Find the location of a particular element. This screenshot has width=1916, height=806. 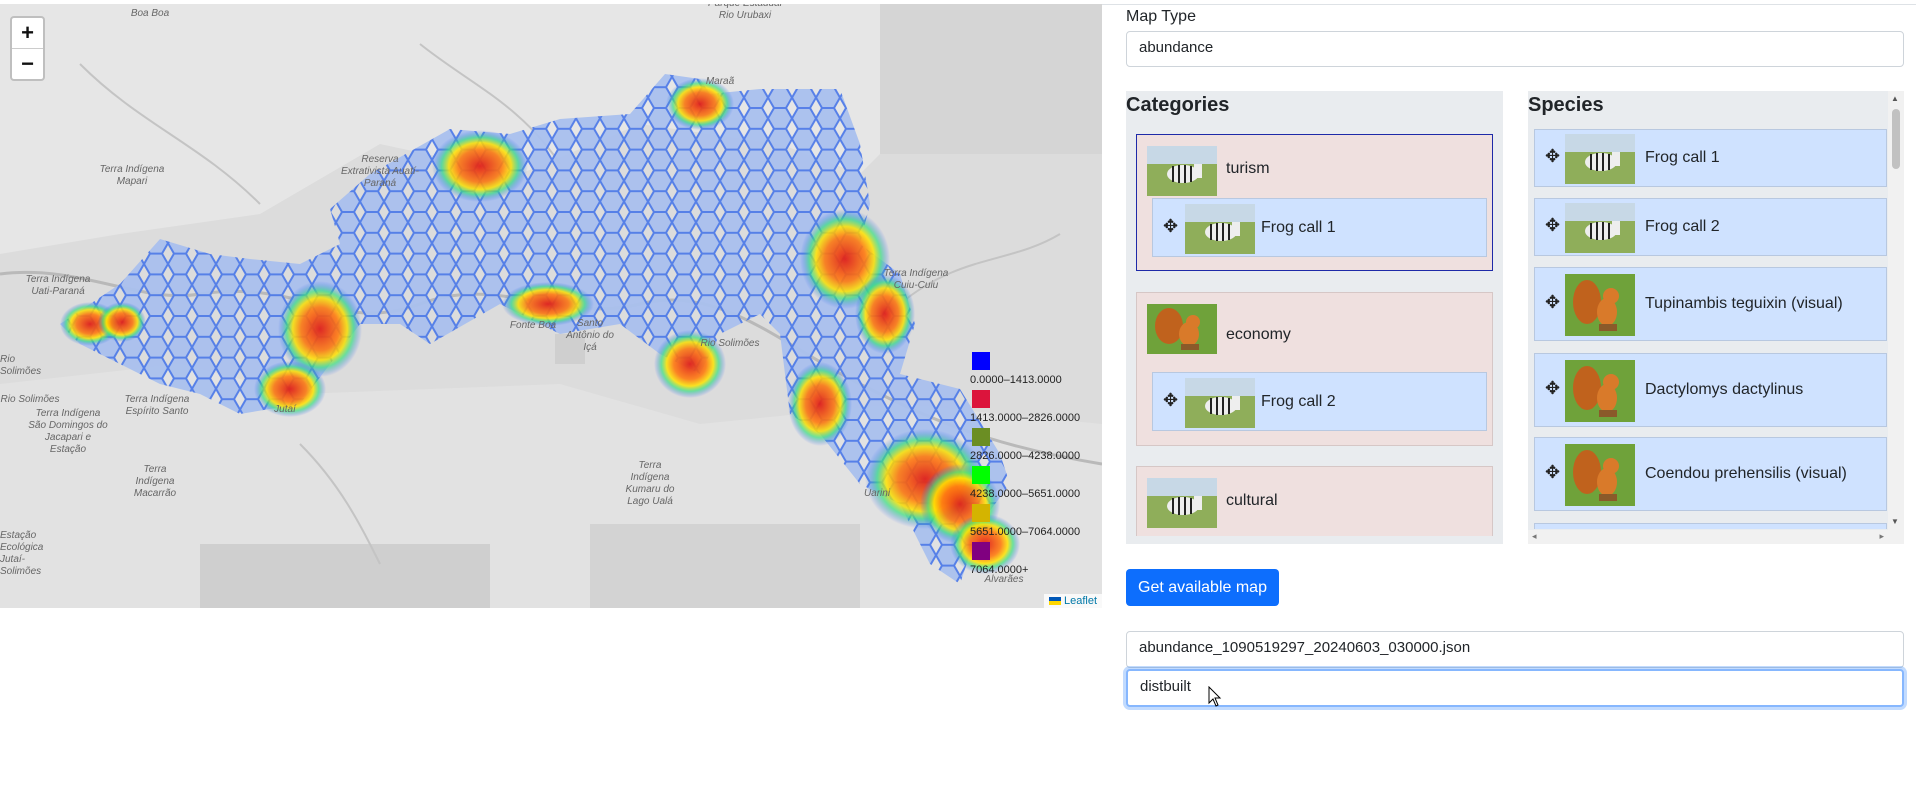

place-label: Uarini is located at coordinates (877, 493).